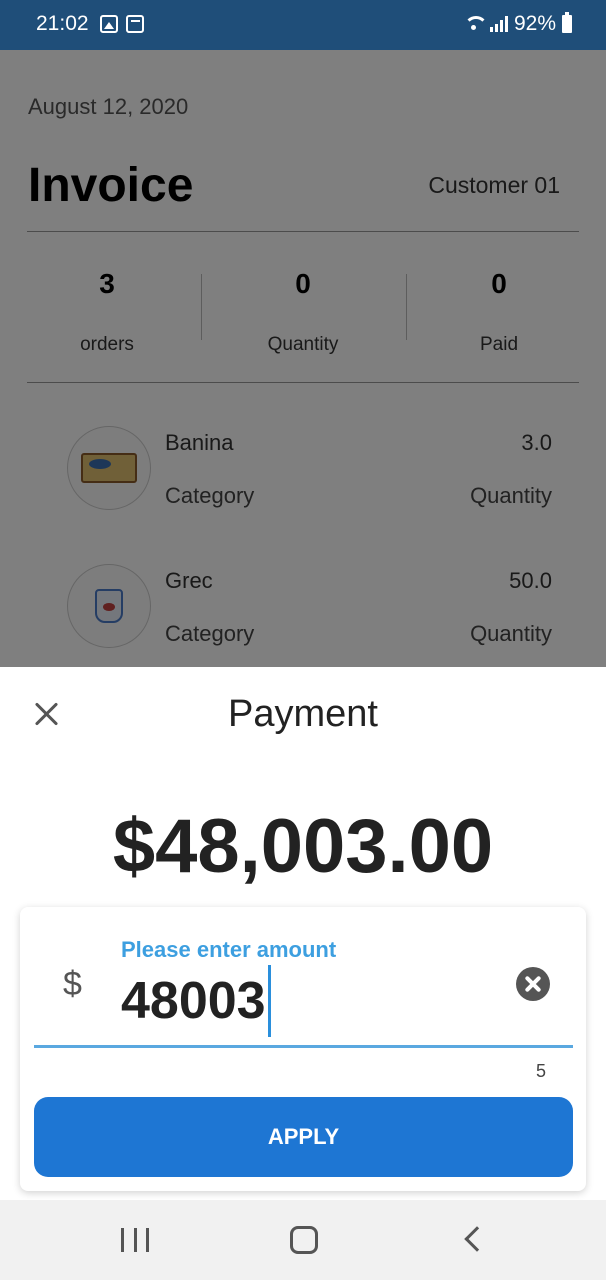  What do you see at coordinates (269, 1001) in the screenshot?
I see `text-caret` at bounding box center [269, 1001].